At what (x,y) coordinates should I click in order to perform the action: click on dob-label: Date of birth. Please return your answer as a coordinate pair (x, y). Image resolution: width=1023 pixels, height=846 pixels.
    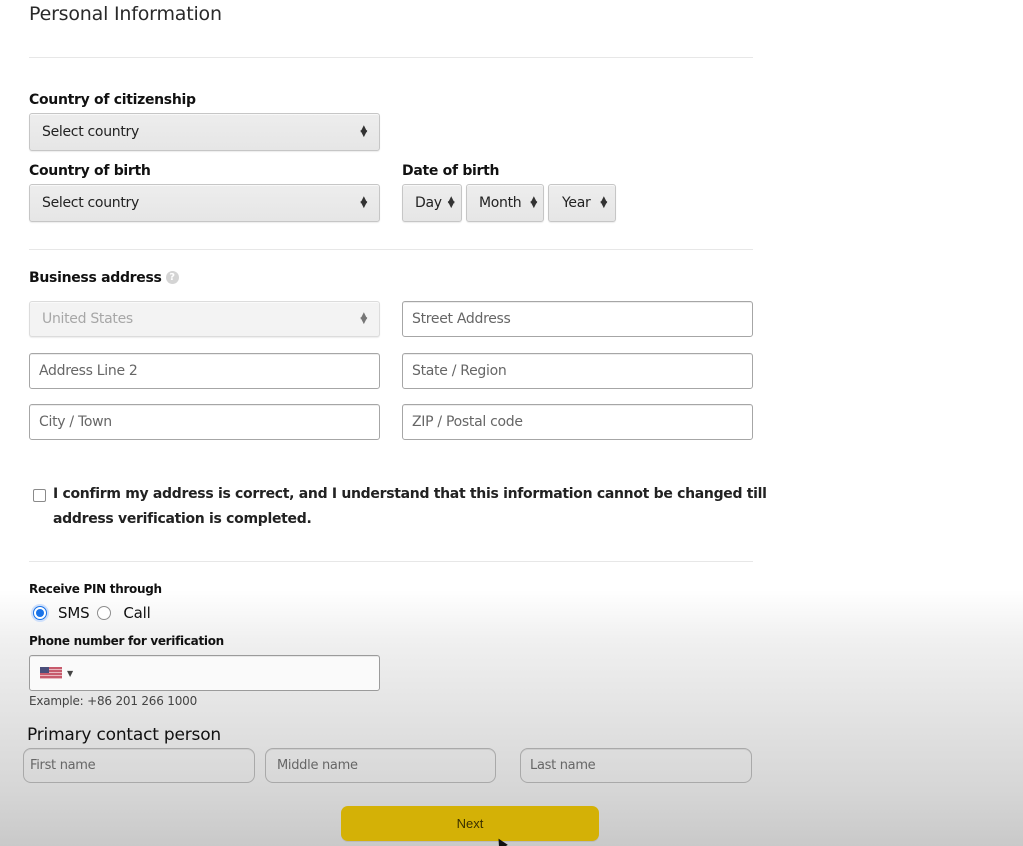
    Looking at the image, I should click on (451, 171).